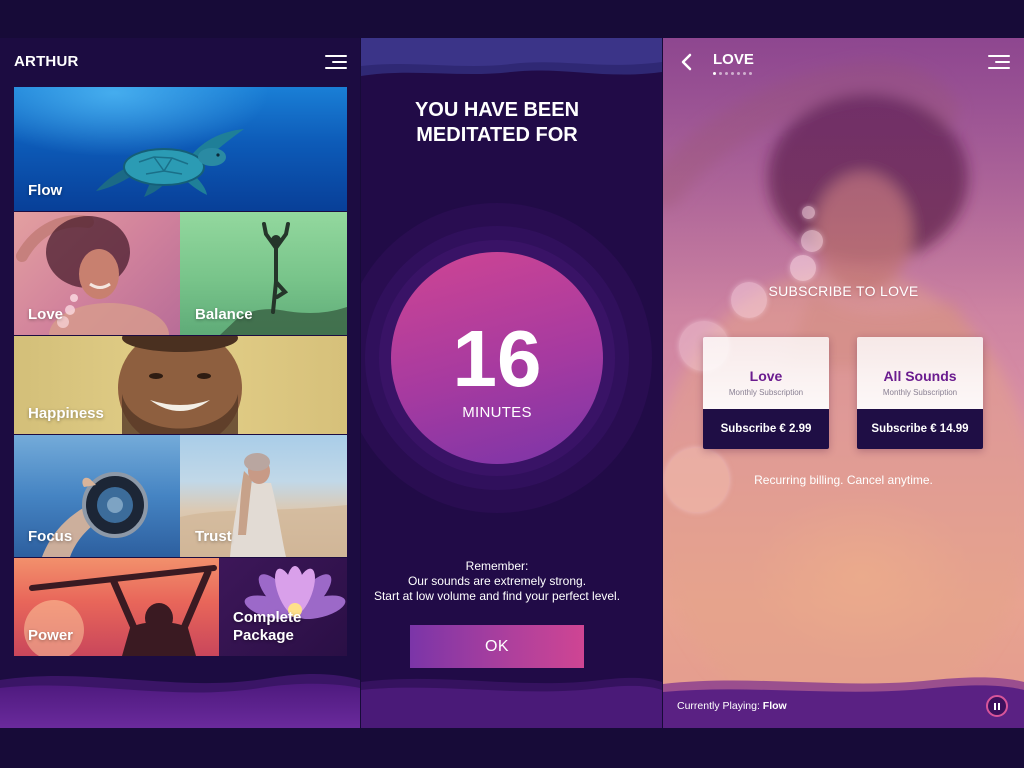 This screenshot has width=1024, height=768. I want to click on tile-power: Power, so click(116, 607).